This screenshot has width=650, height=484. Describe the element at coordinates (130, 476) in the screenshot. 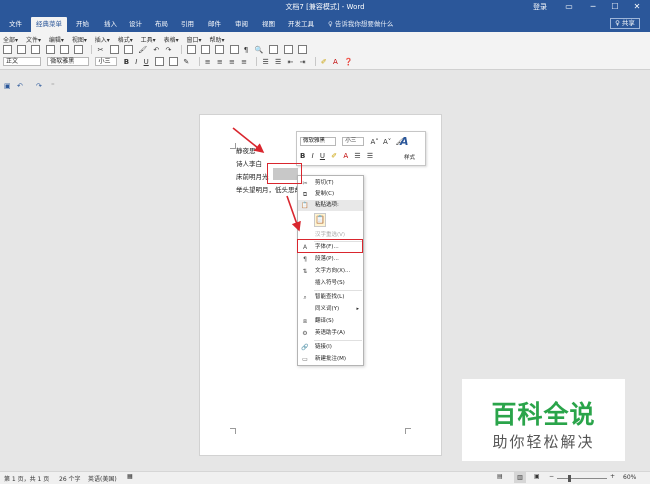

I see `macro-record-icon: ▦` at that location.